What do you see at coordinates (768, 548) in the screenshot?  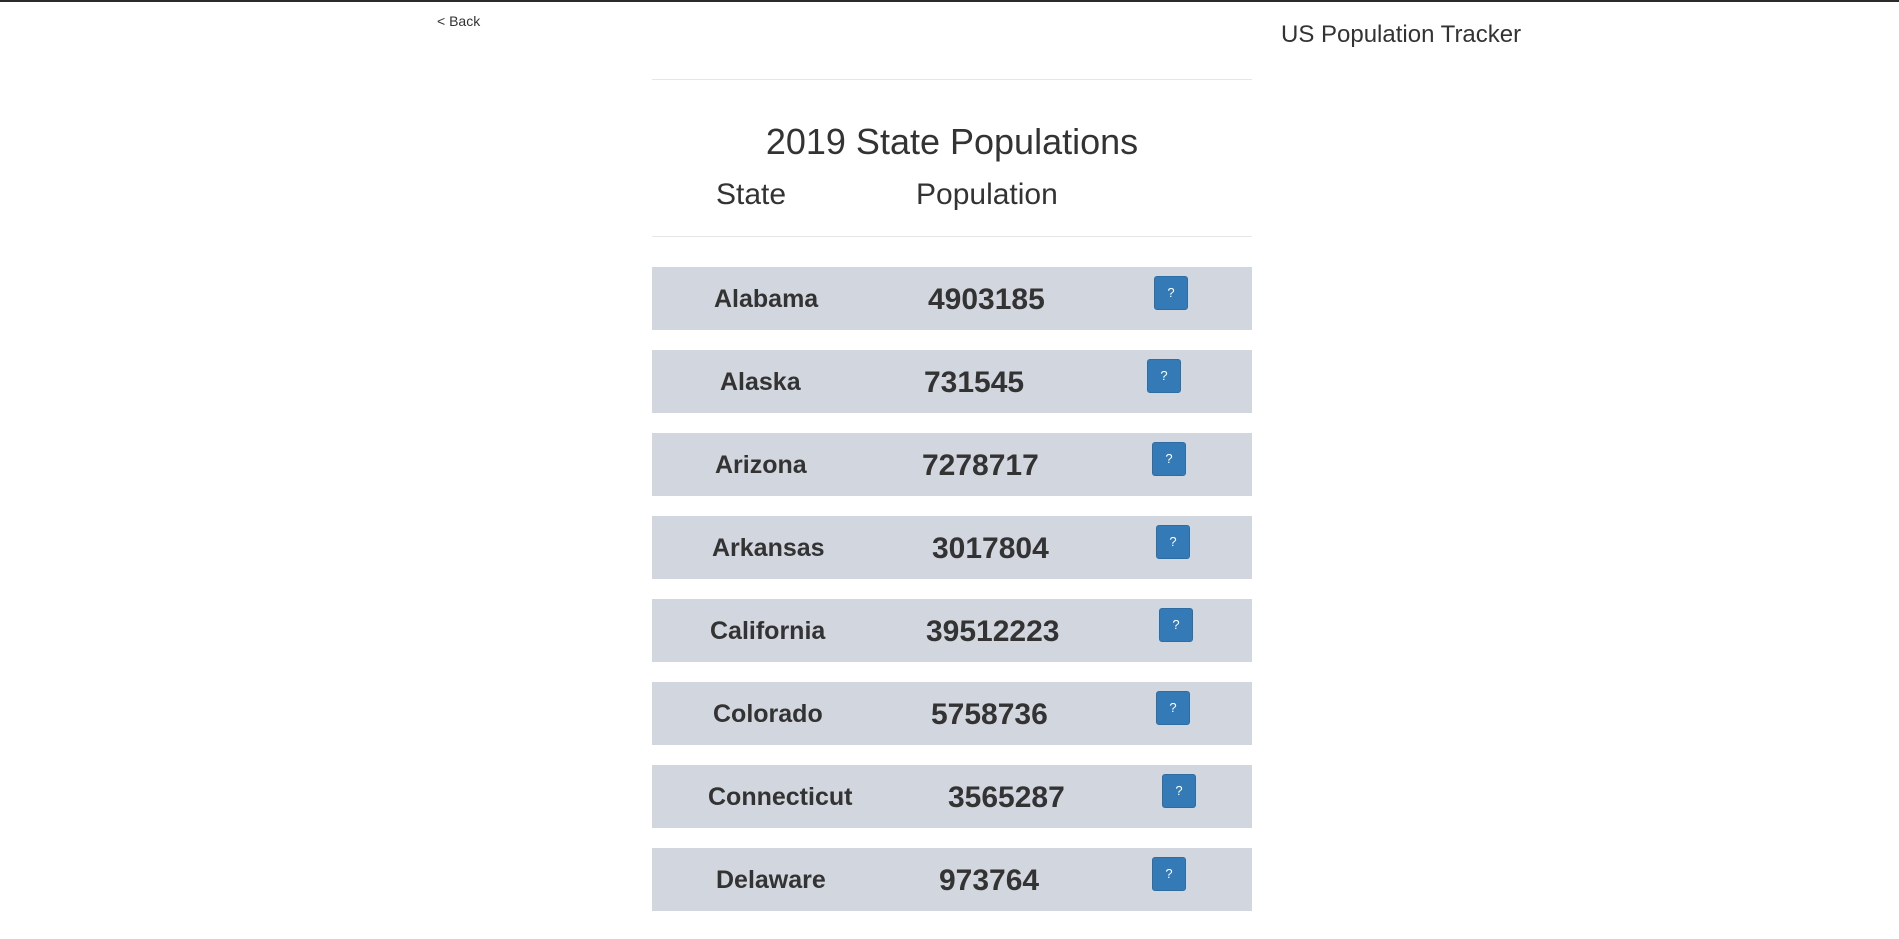 I see `state-name: Arkansas` at bounding box center [768, 548].